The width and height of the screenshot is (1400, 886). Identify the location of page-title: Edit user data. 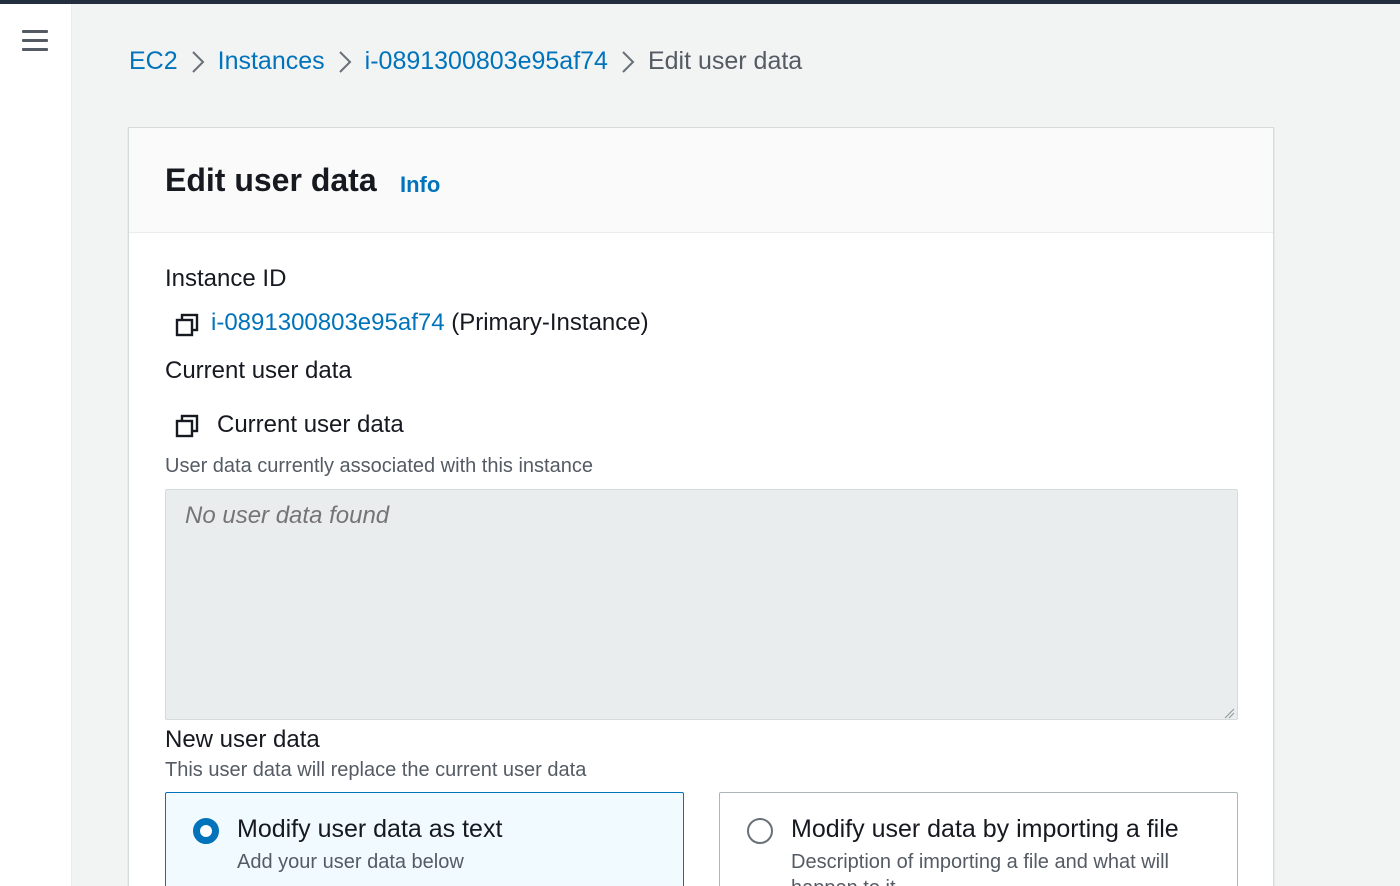
(271, 180).